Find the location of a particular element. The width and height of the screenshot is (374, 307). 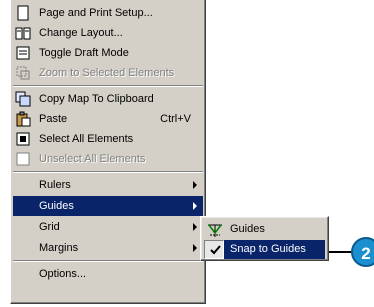

menu-item-label: Paste is located at coordinates (53, 119).